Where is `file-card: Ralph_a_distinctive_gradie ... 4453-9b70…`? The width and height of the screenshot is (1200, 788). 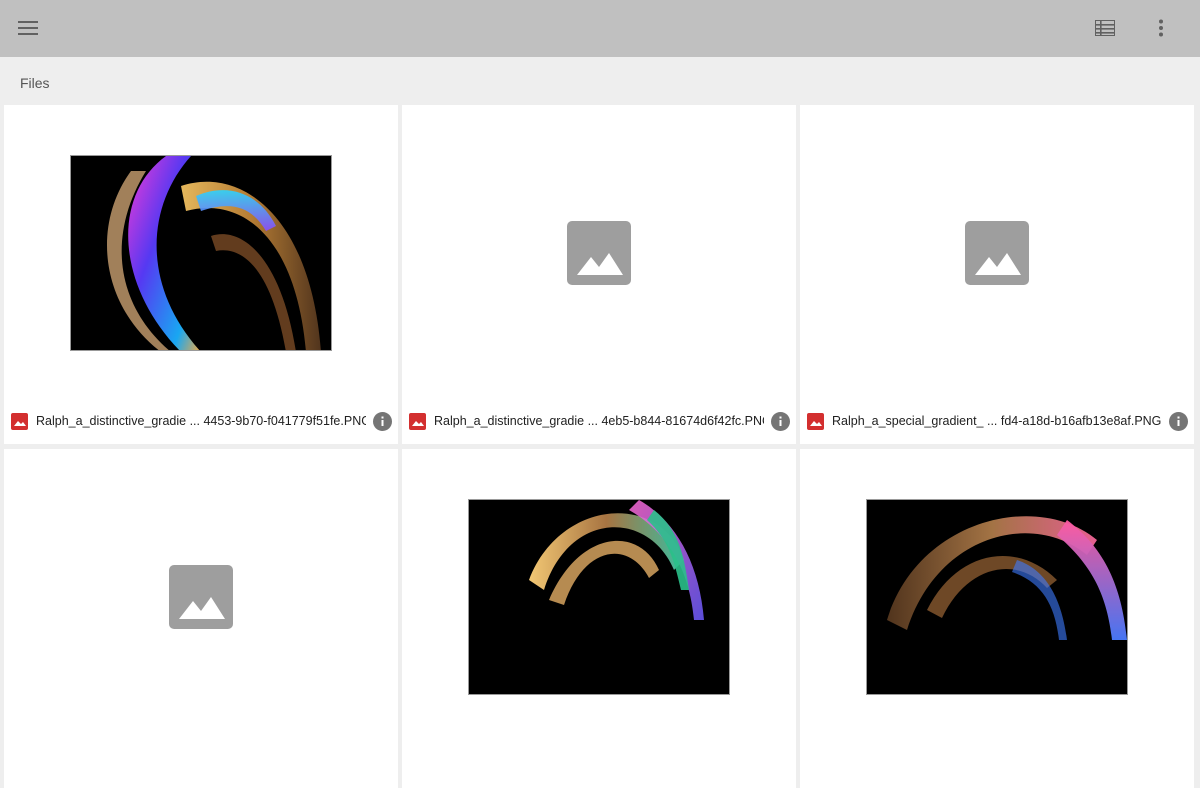
file-card: Ralph_a_distinctive_gradie ... 4453-9b70… is located at coordinates (201, 274).